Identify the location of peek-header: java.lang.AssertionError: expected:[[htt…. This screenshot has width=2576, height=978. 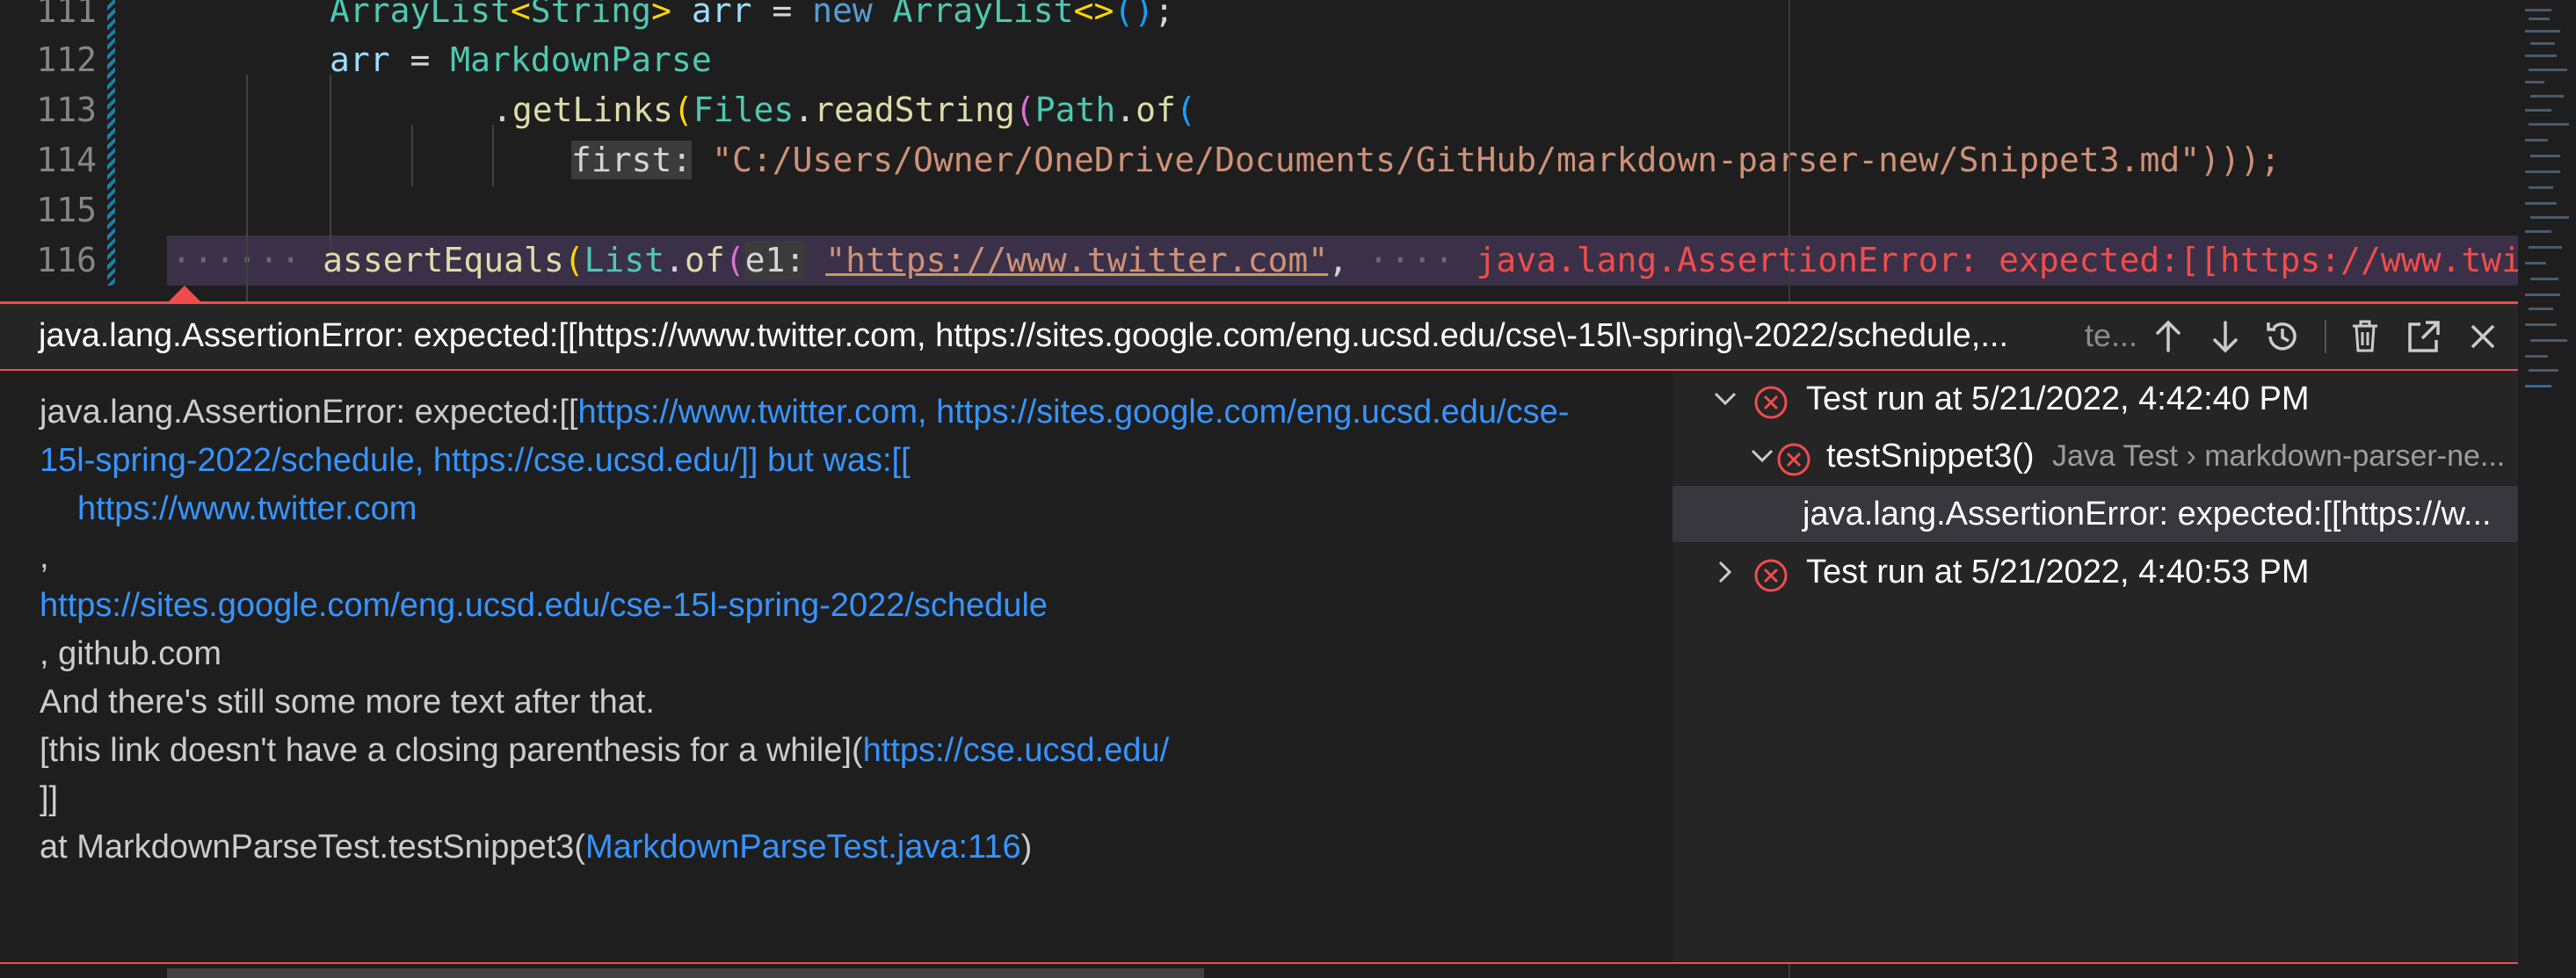
(1259, 337).